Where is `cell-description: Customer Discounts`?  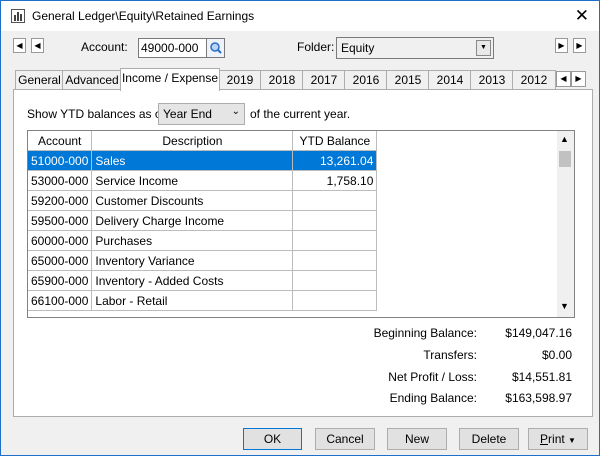 cell-description: Customer Discounts is located at coordinates (192, 200).